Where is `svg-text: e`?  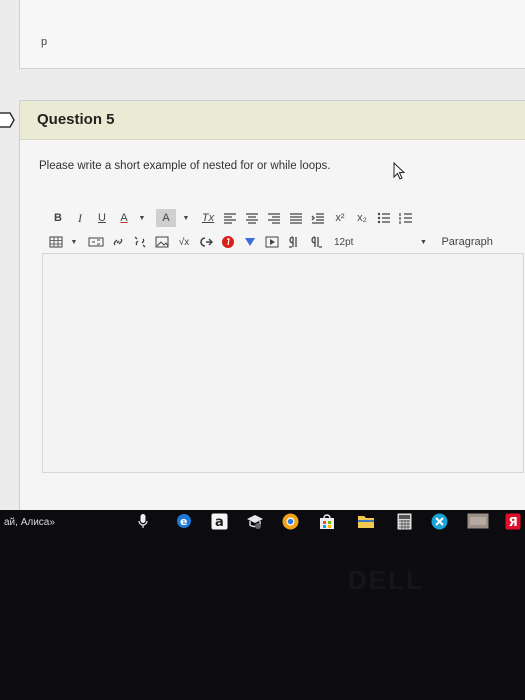 svg-text: e is located at coordinates (183, 521).